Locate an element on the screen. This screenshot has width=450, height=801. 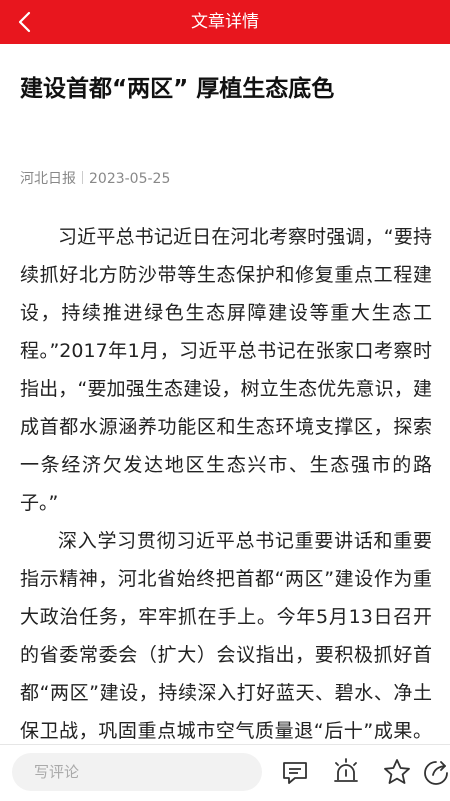
article-date: 2023-05-25 is located at coordinates (130, 179).